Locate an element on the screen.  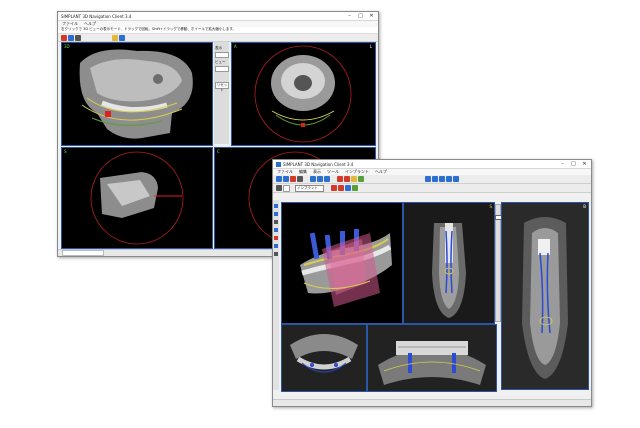
viewport-label-coronal: C is located at coordinates (218, 151).